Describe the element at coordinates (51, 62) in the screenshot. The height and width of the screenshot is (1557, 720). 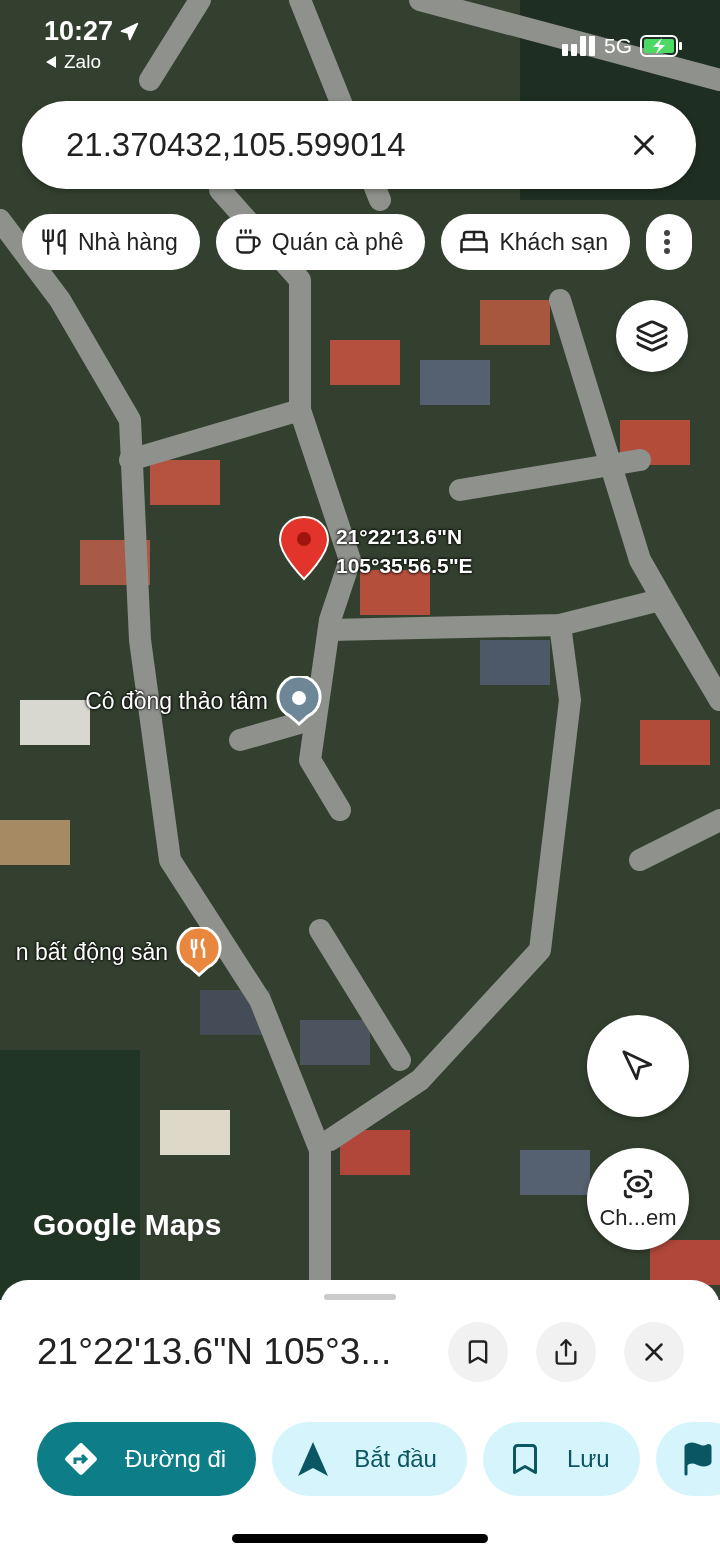
I see `back-triangle-icon` at that location.